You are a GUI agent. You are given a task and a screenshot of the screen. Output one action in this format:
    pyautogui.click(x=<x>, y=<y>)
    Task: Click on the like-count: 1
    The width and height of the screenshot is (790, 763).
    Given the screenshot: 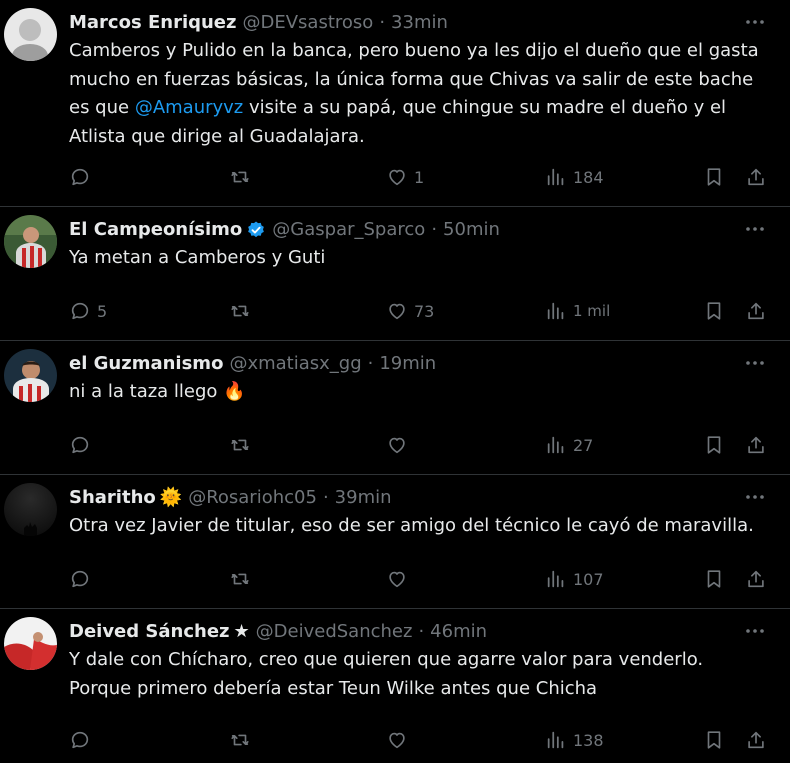 What is the action you would take?
    pyautogui.click(x=419, y=177)
    